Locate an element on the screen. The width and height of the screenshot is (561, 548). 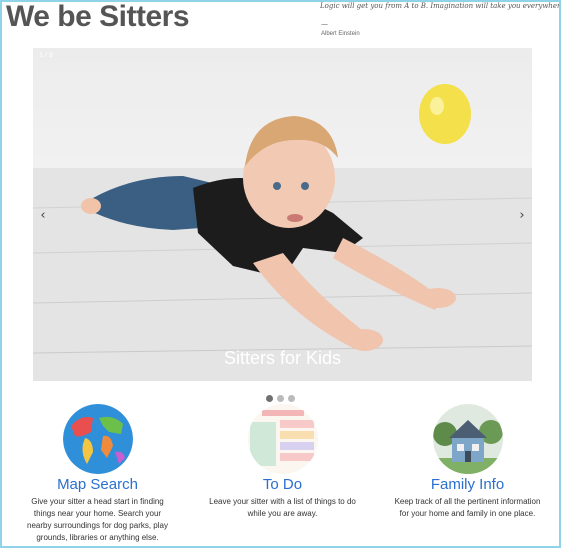
next-slide-button: › is located at coordinates (522, 216).